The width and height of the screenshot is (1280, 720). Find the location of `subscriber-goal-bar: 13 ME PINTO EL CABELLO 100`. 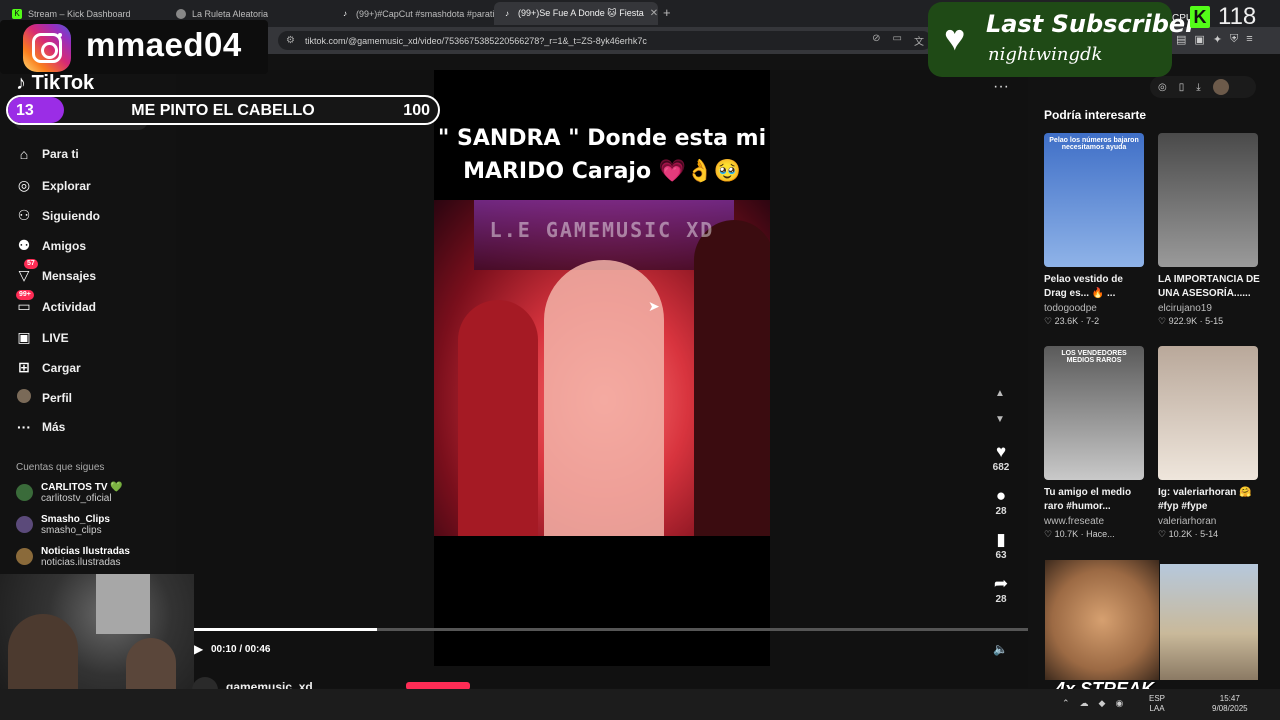

subscriber-goal-bar: 13 ME PINTO EL CABELLO 100 is located at coordinates (223, 110).